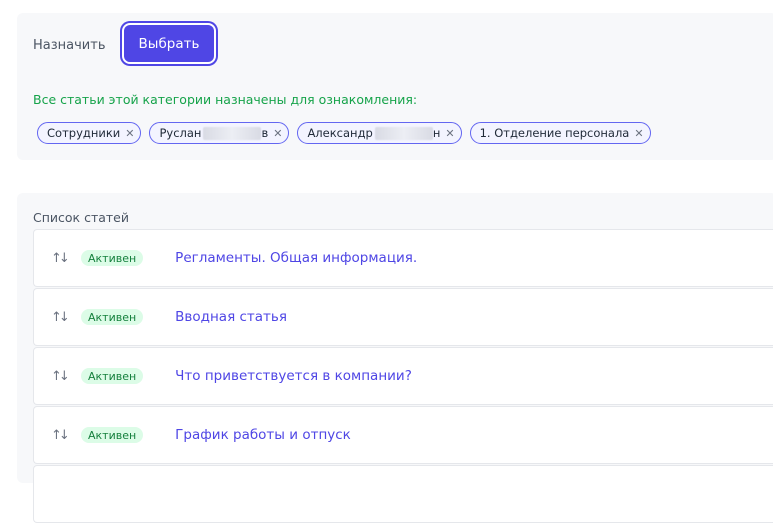 The width and height of the screenshot is (773, 524). What do you see at coordinates (69, 45) in the screenshot?
I see `assign-label: Назначить` at bounding box center [69, 45].